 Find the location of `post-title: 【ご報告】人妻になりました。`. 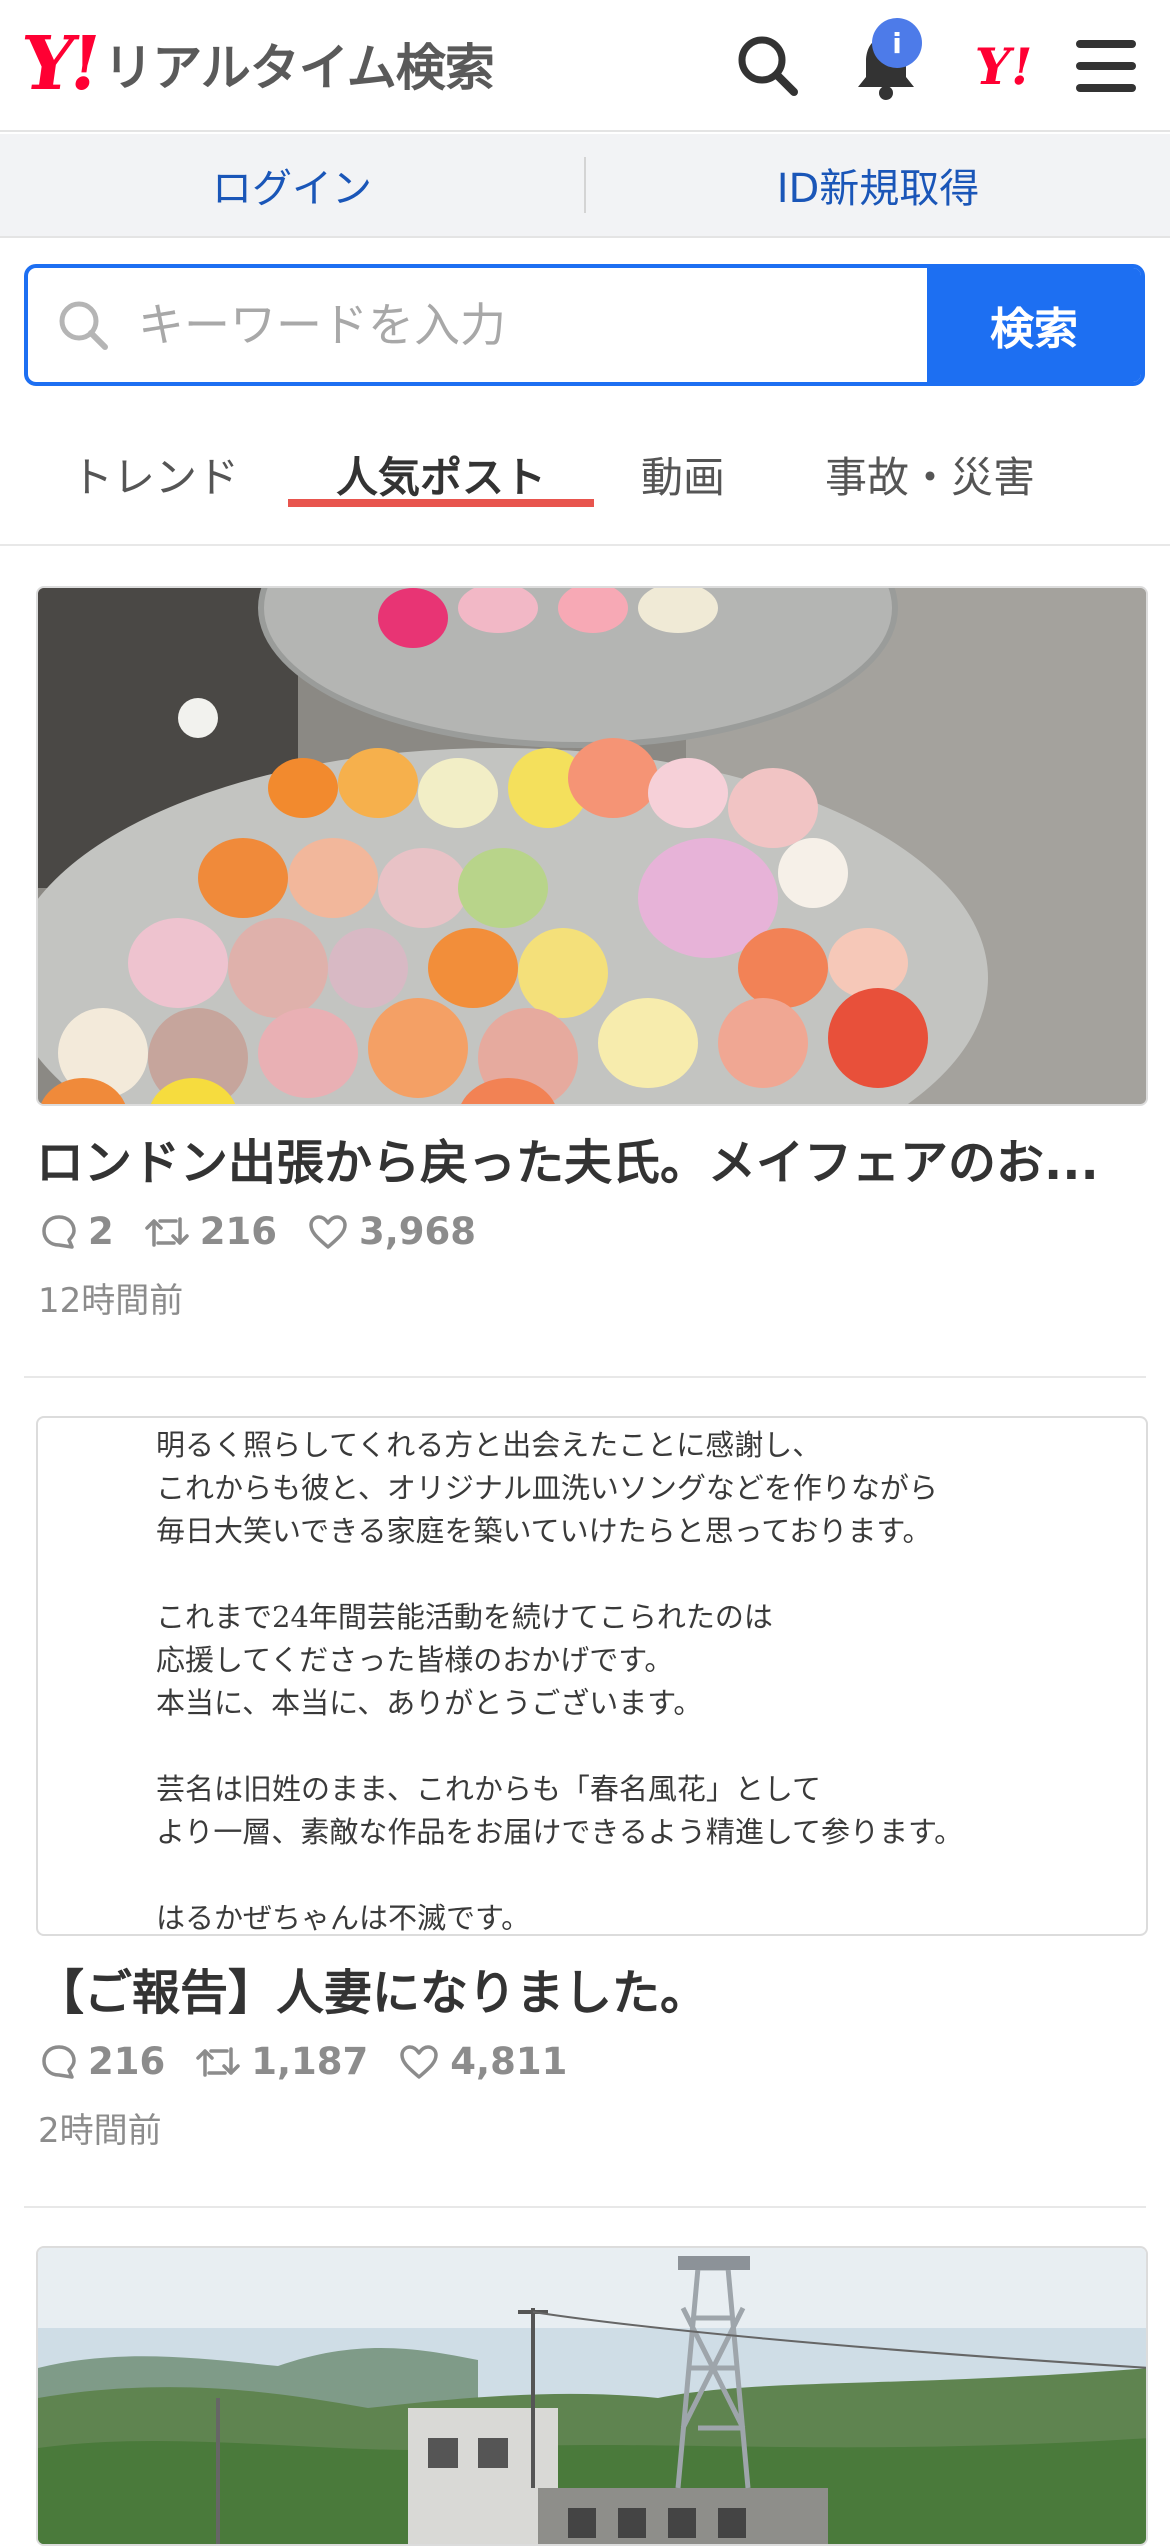

post-title: 【ご報告】人妻になりました。 is located at coordinates (586, 1993).